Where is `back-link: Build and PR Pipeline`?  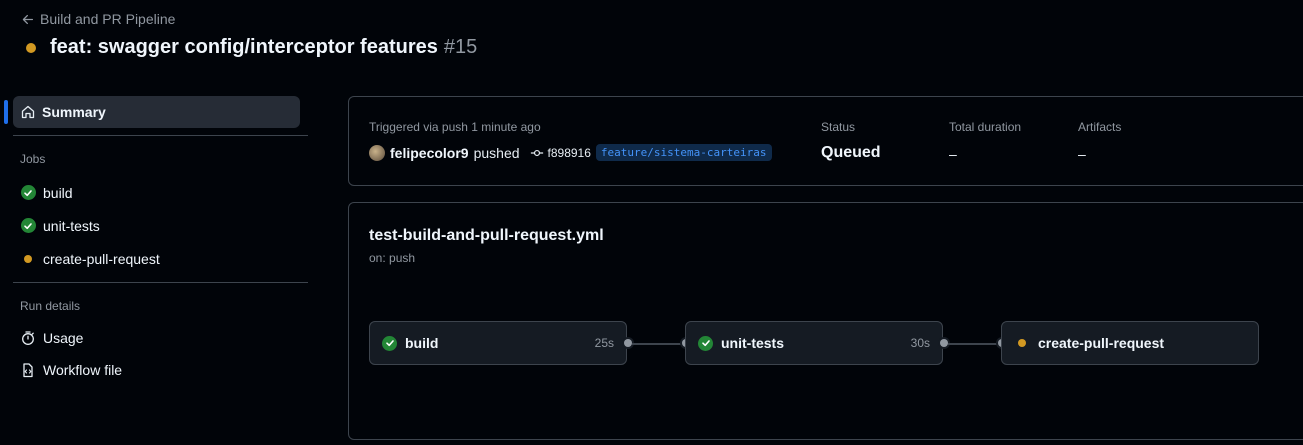 back-link: Build and PR Pipeline is located at coordinates (98, 19).